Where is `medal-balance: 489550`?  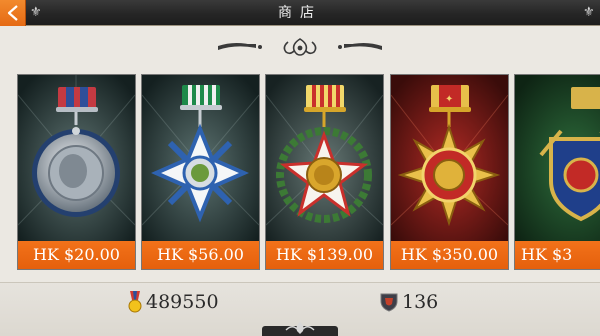
medal-balance: 489550 is located at coordinates (173, 302).